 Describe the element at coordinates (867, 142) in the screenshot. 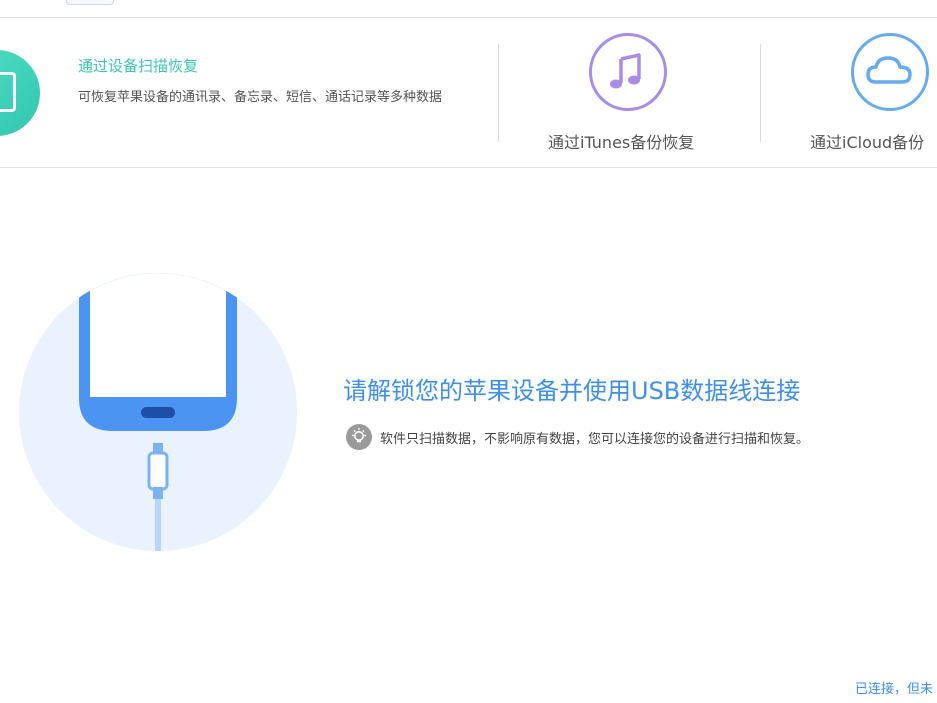

I see `icloud-option-label: 通过iCloud备份` at that location.